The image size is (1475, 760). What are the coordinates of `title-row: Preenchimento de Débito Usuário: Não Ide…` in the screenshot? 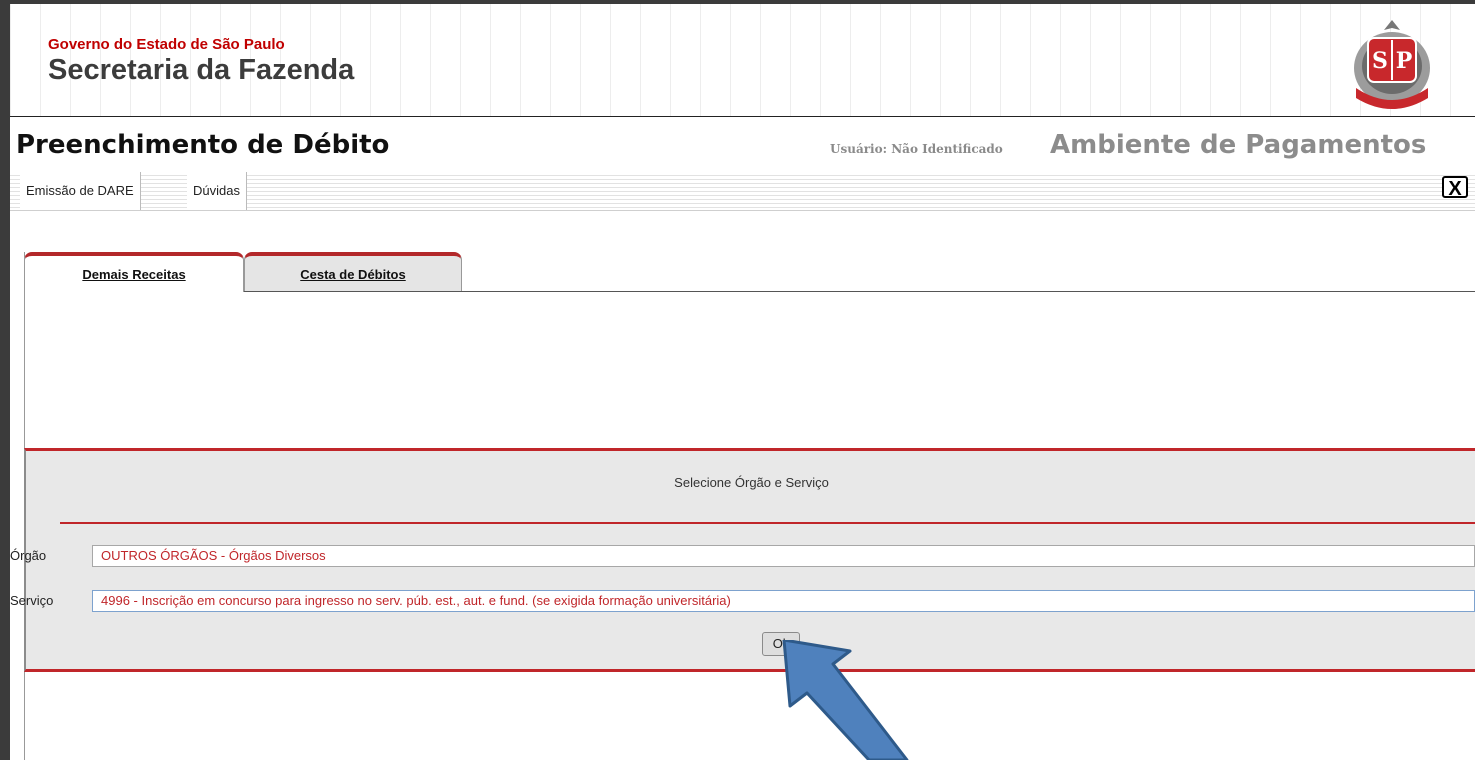 It's located at (742, 145).